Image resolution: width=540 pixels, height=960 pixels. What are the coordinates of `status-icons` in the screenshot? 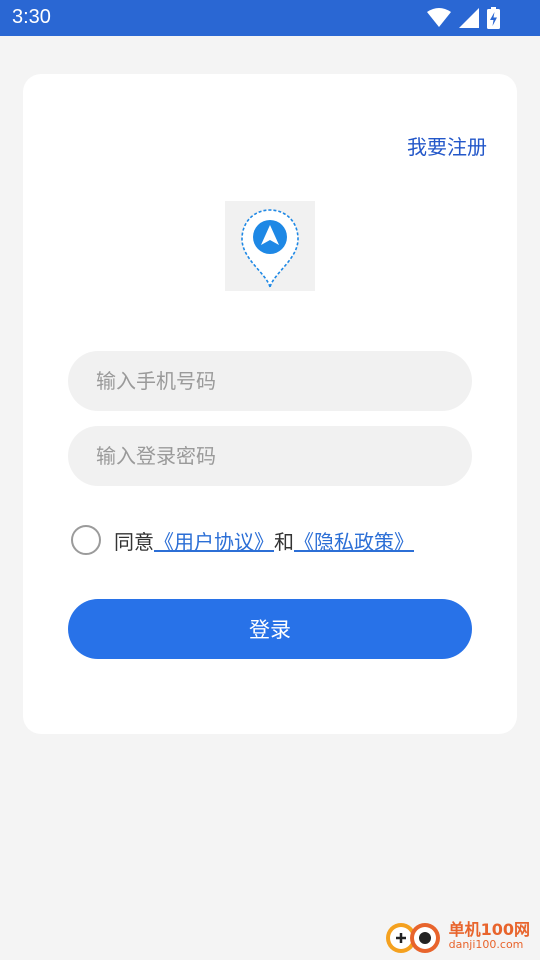 It's located at (463, 18).